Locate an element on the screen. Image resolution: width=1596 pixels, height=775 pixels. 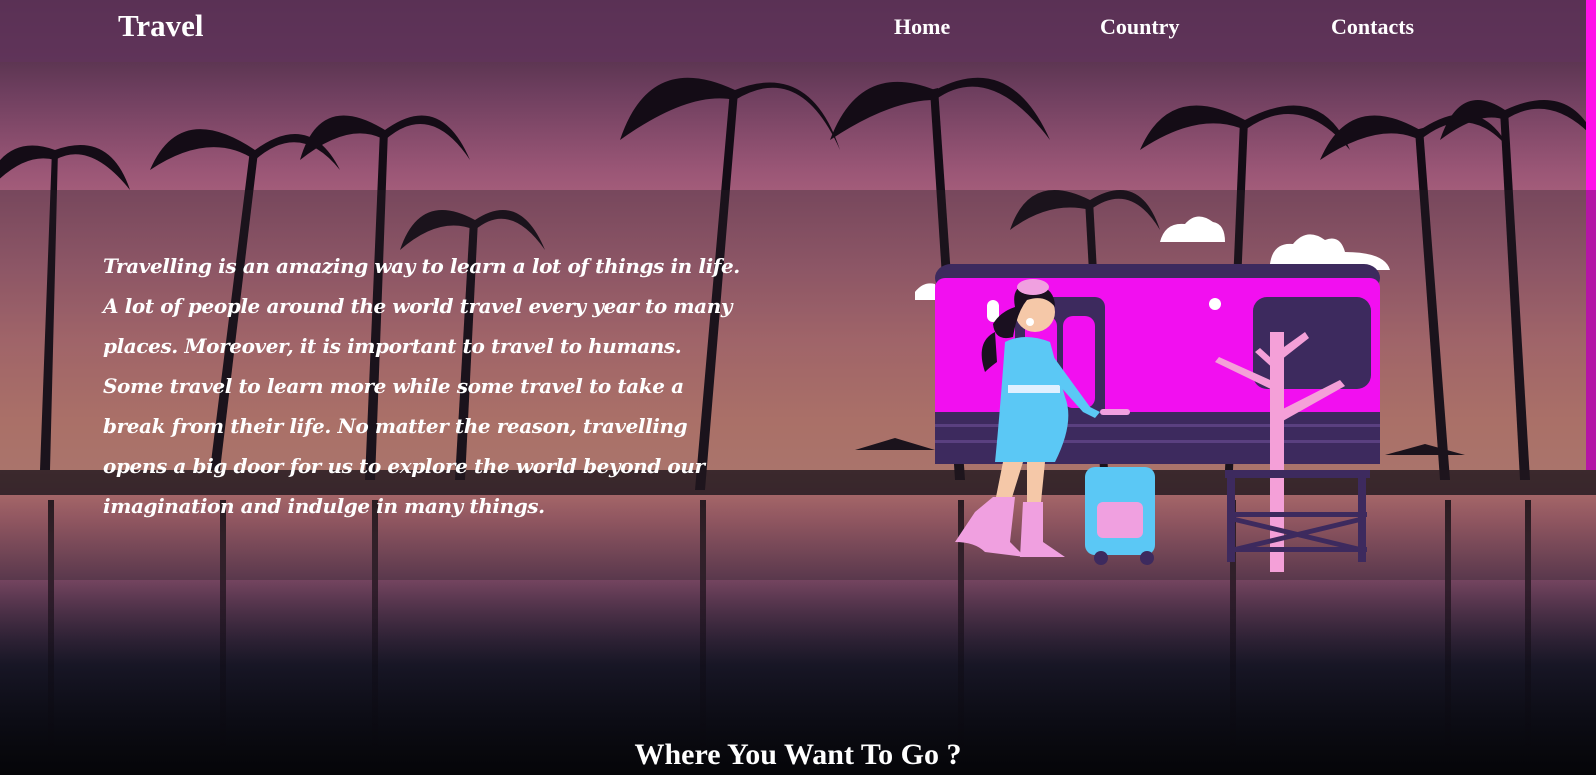
top-navbar: Travel Home Country Contacts is located at coordinates (798, 31).